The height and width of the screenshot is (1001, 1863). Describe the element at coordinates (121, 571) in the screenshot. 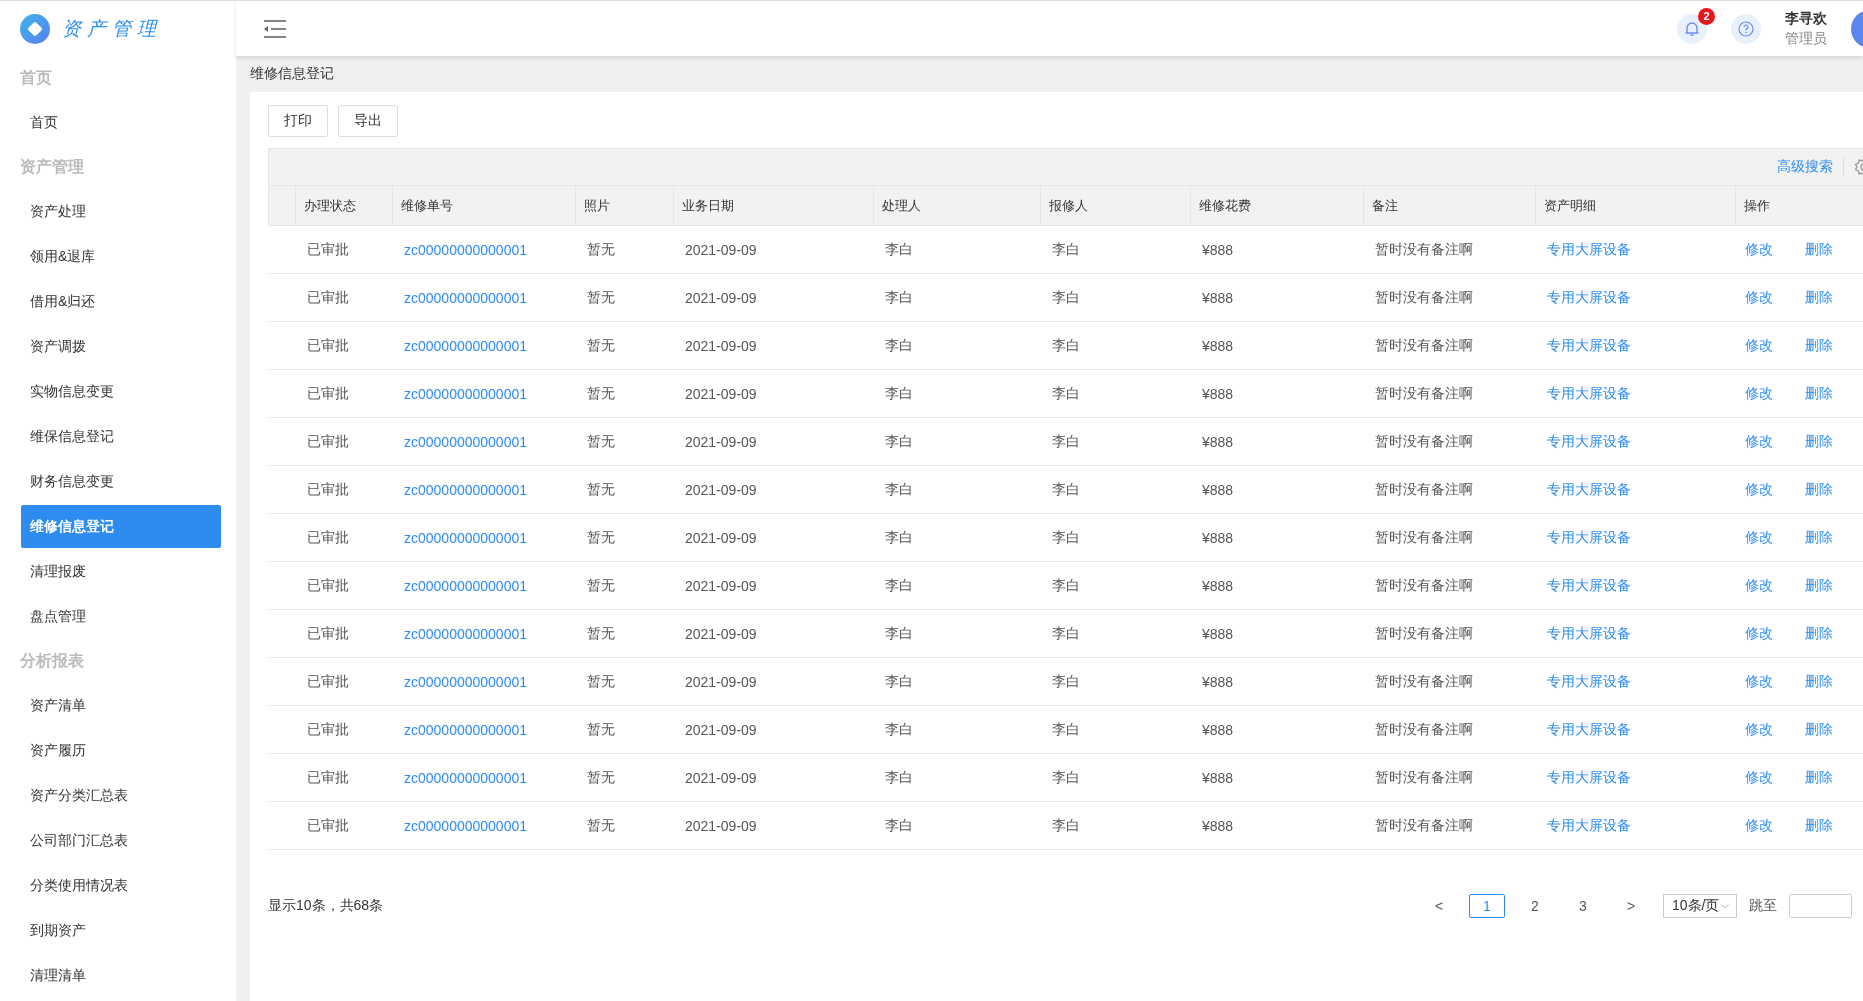

I see `sidebar-item: 清理报废` at that location.